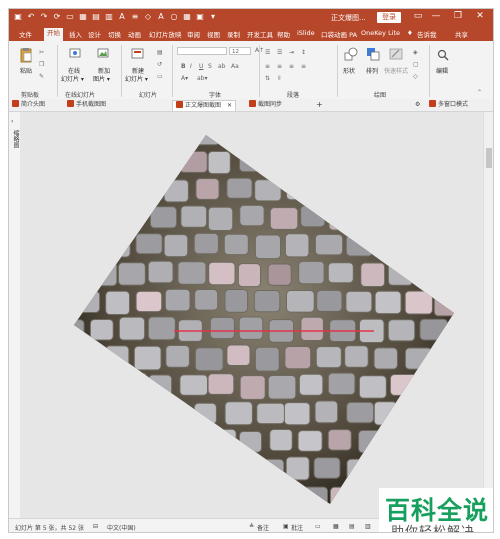 This screenshot has height=539, width=500. I want to click on scrollbar-thumb, so click(489, 158).